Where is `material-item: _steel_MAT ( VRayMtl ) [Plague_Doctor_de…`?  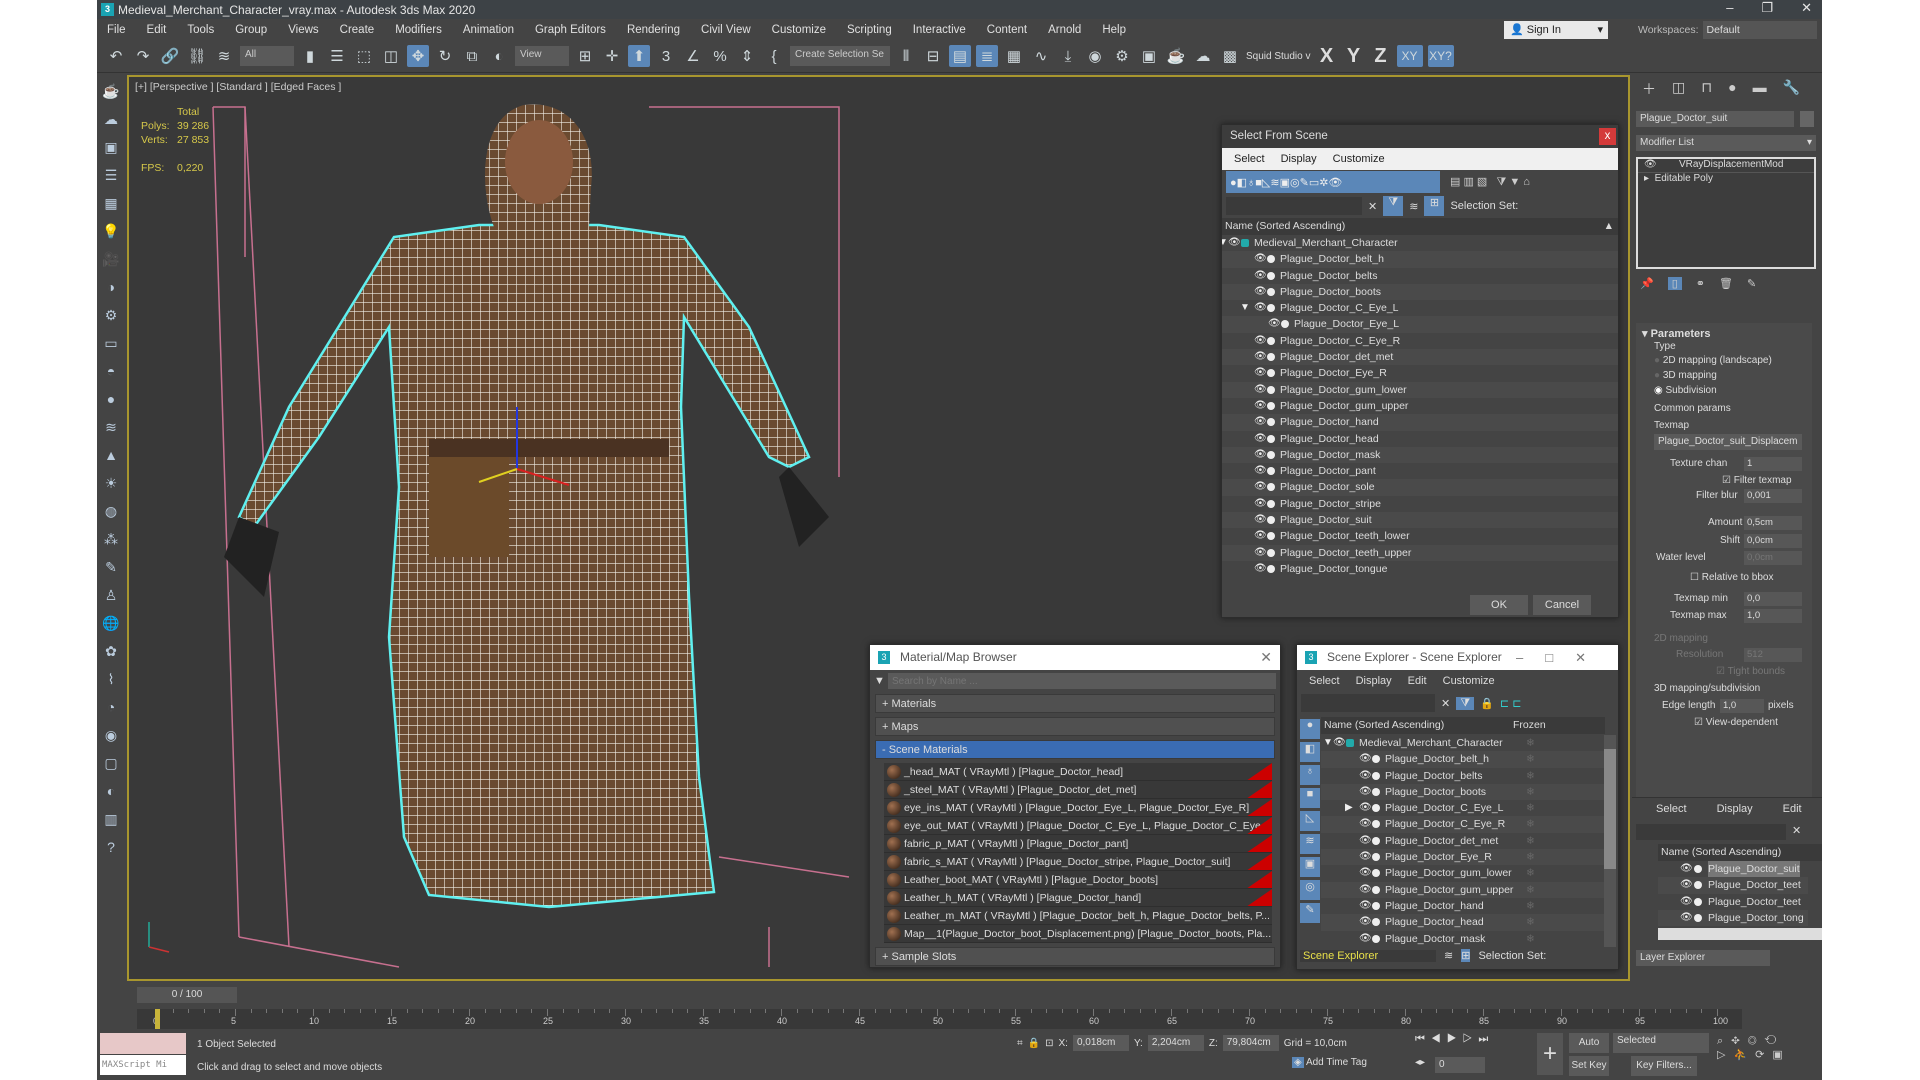 material-item: _steel_MAT ( VRayMtl ) [Plague_Doctor_de… is located at coordinates (1078, 790).